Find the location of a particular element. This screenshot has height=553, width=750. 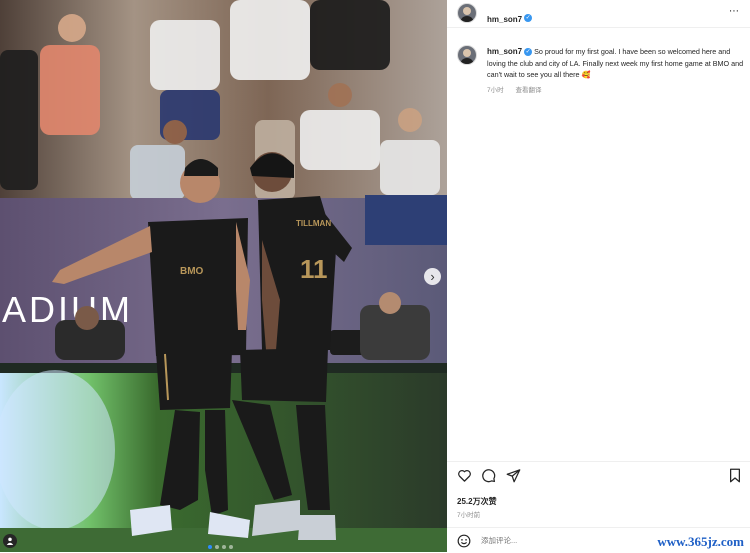

chevron-right-icon: › is located at coordinates (432, 276).